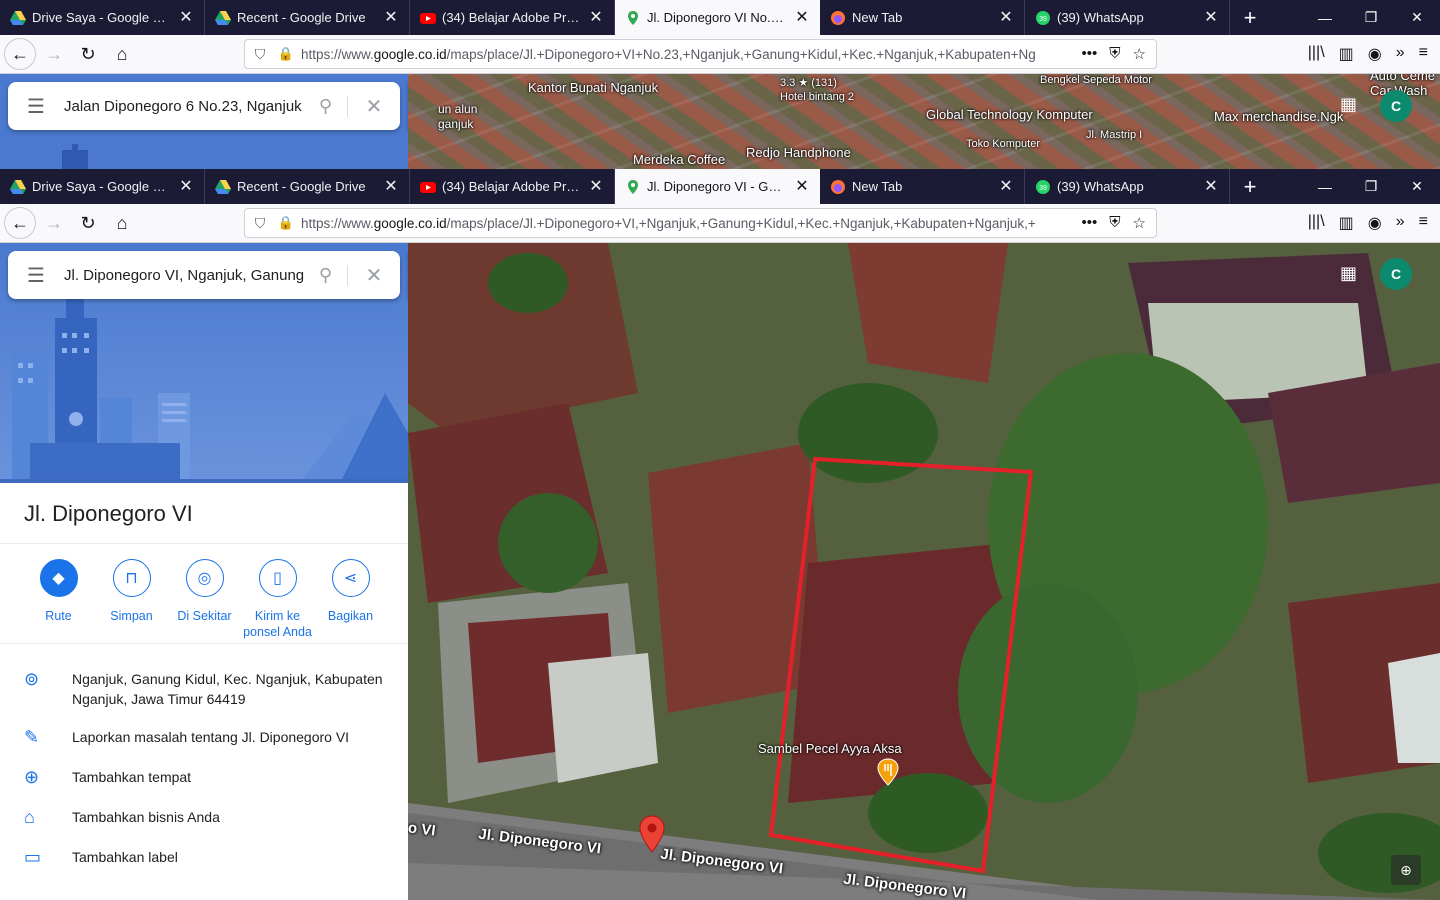 This screenshot has width=1440, height=900. I want to click on map-label: Jl. Mastrip I, so click(1114, 135).